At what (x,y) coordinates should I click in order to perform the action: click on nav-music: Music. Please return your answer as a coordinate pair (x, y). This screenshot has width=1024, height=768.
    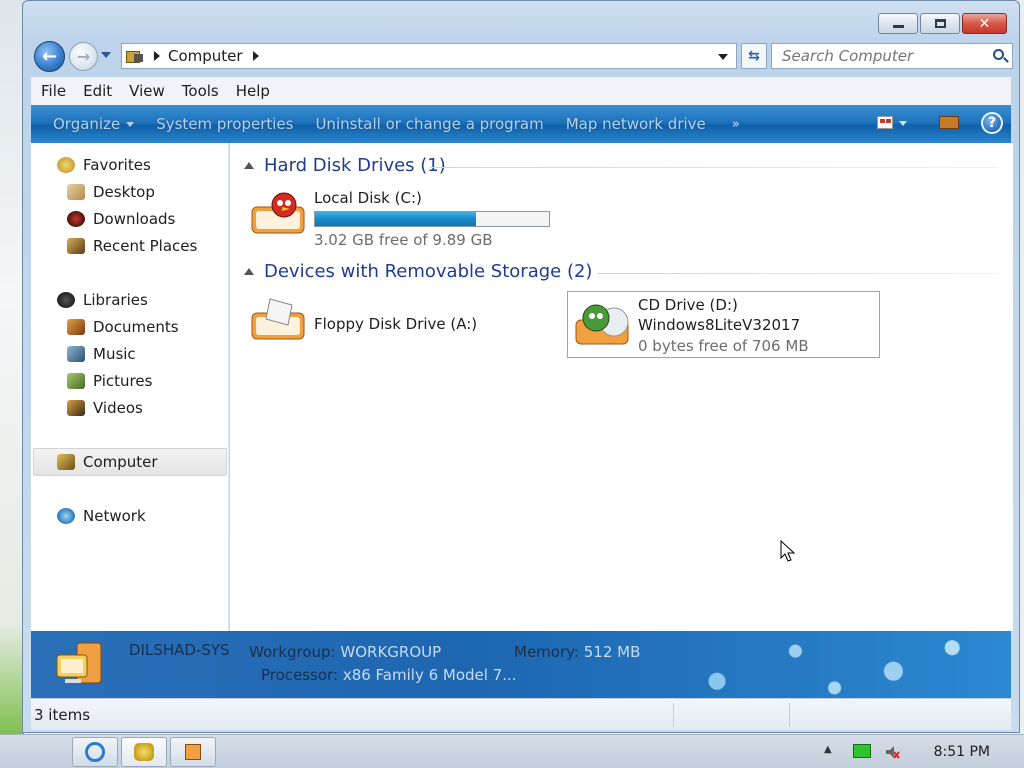
    Looking at the image, I should click on (101, 354).